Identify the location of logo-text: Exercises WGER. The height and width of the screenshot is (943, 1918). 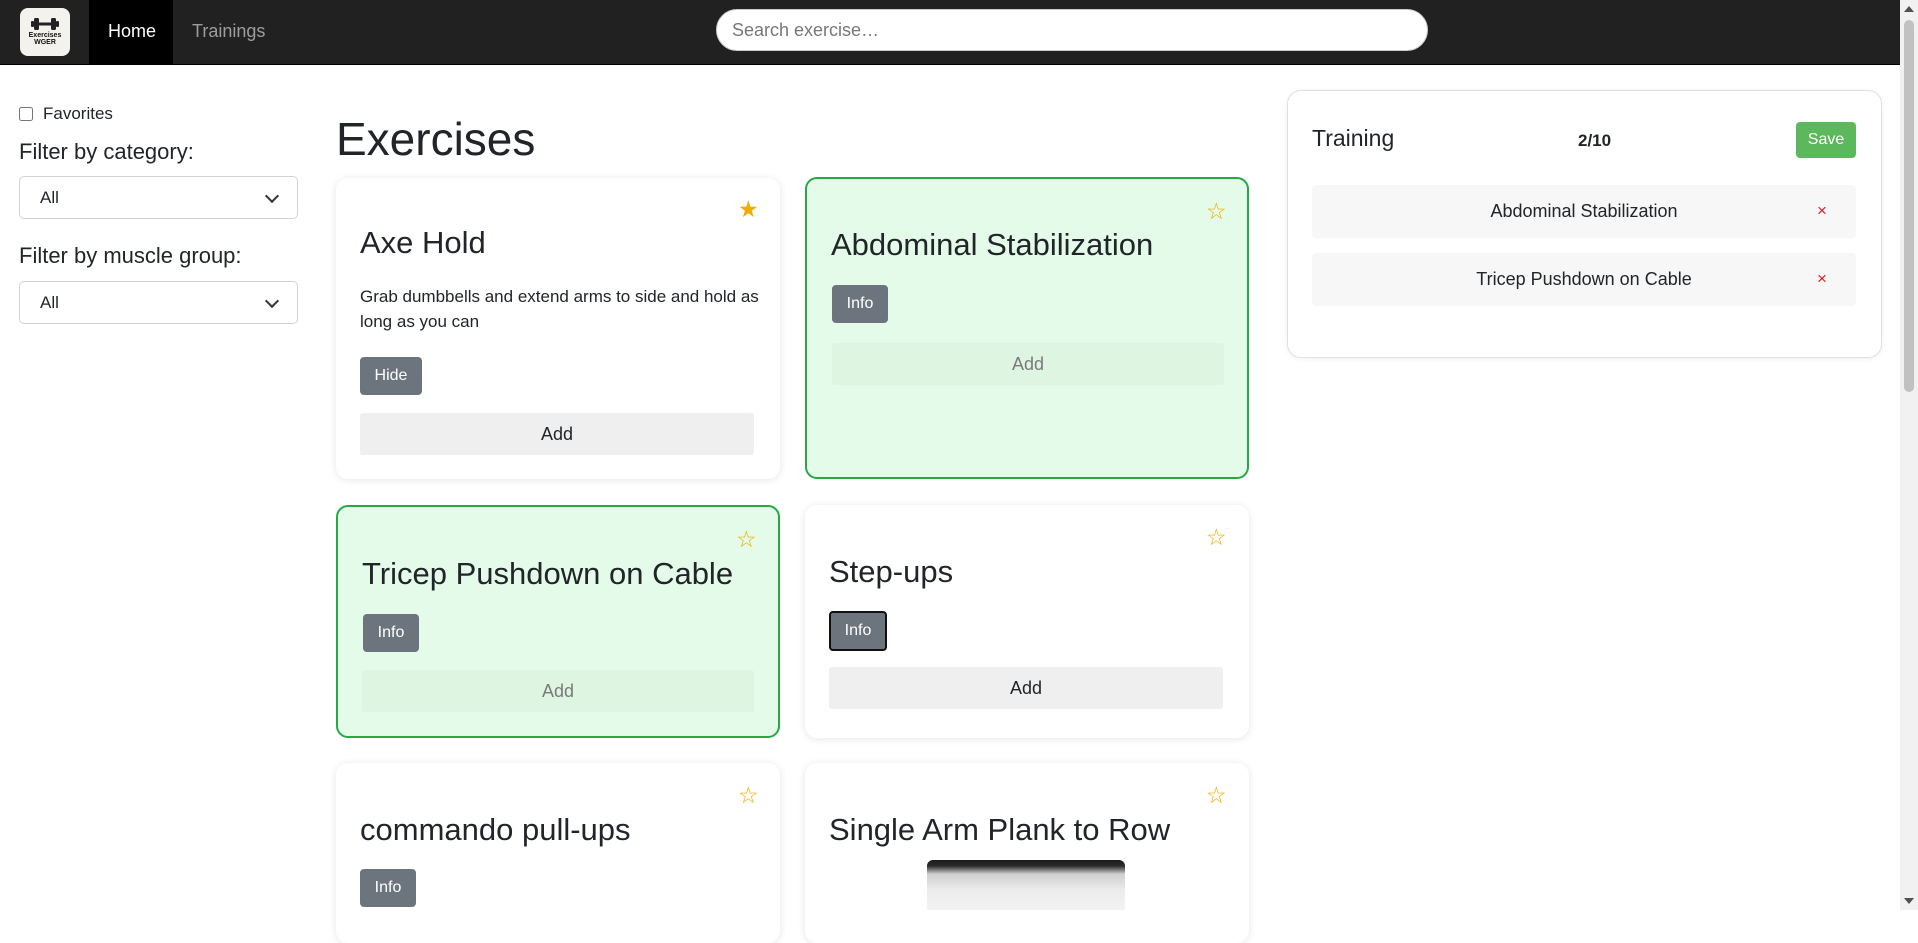
(45, 39).